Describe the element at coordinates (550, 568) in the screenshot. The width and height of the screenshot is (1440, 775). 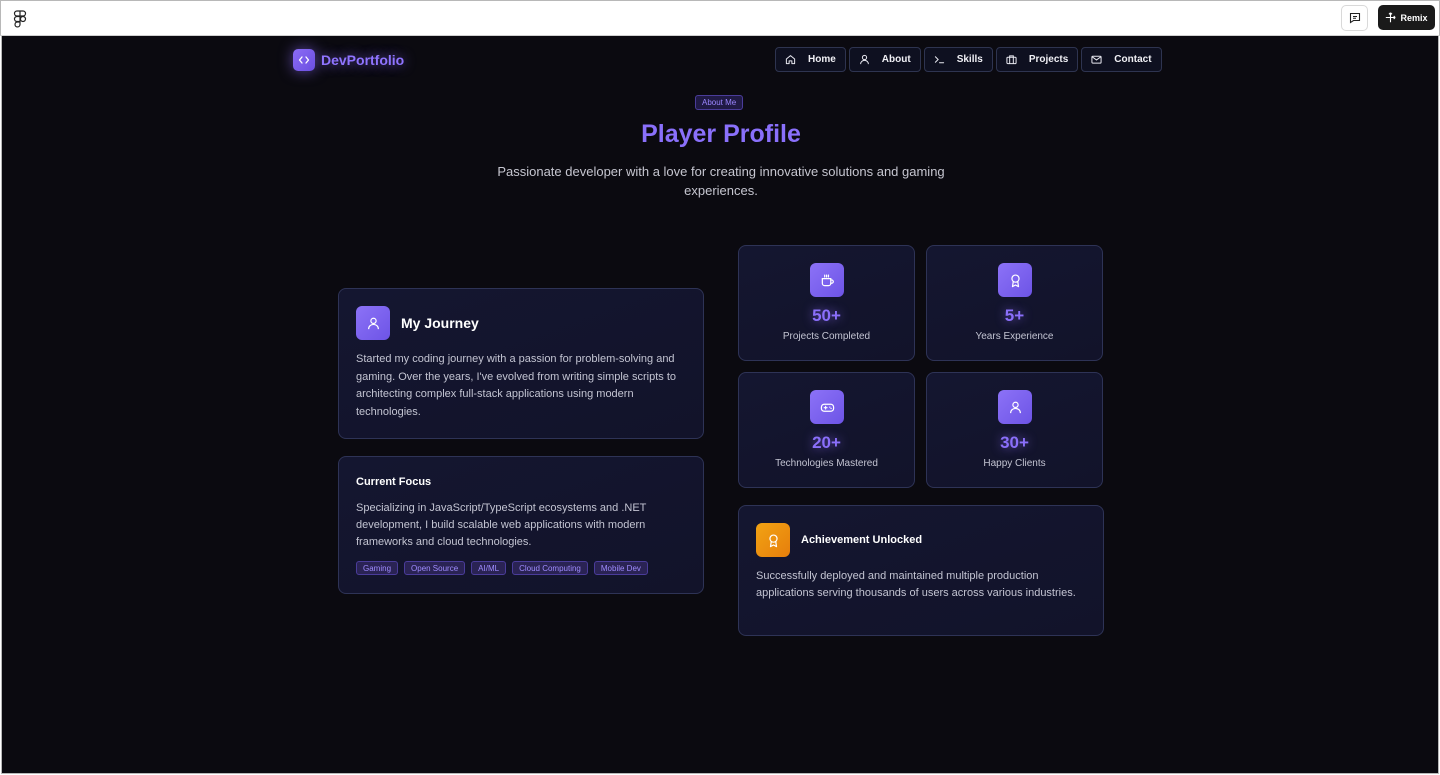
I see `tag-cloud-computing: Cloud Computing` at that location.